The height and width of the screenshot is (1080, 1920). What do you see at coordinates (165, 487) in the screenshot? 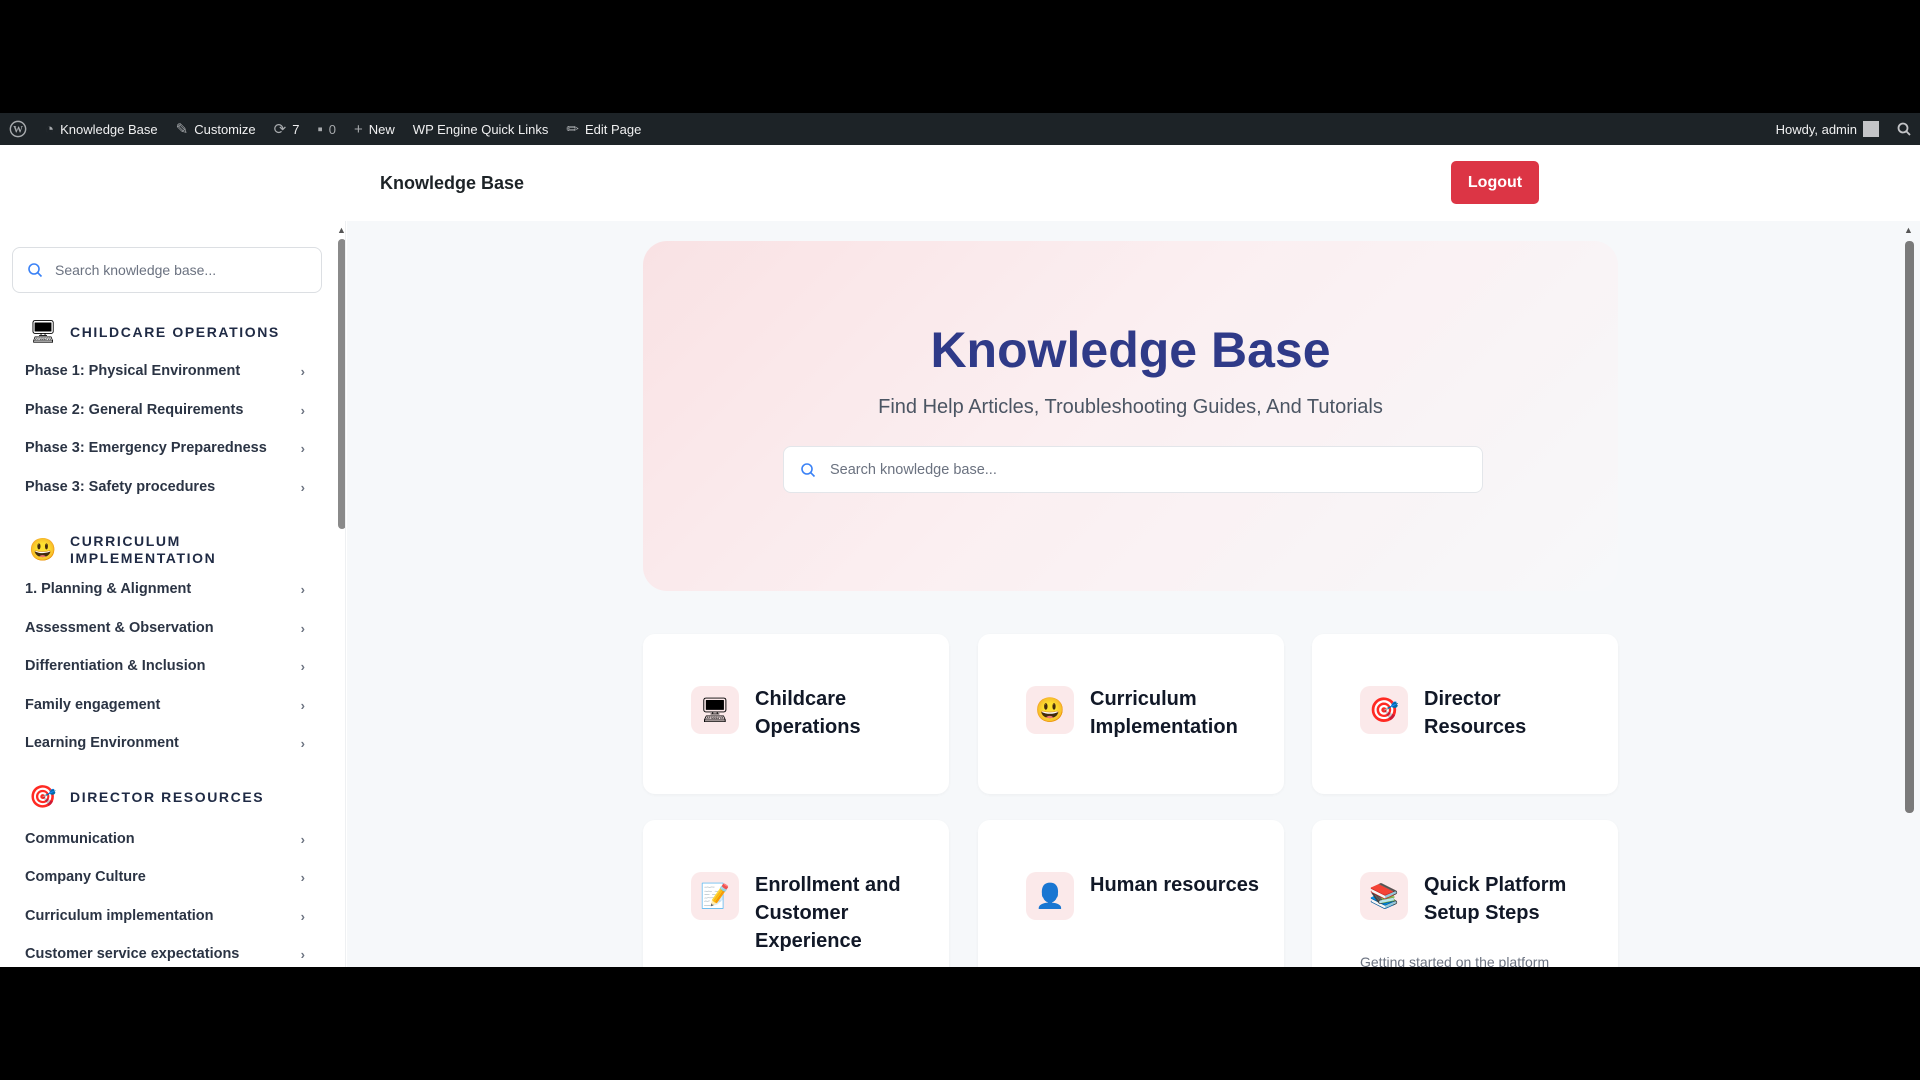
I see `sidebar-item: Phase 3: Safety procedures ›` at bounding box center [165, 487].